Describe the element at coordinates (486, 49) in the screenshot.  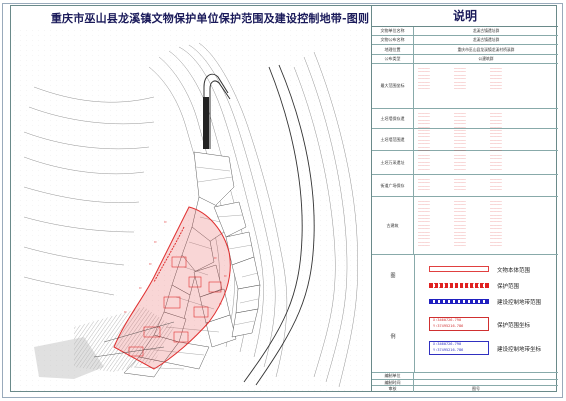
I see `info-value: 重庆市巫山县龙溪镇龙溪村桥溪群` at that location.